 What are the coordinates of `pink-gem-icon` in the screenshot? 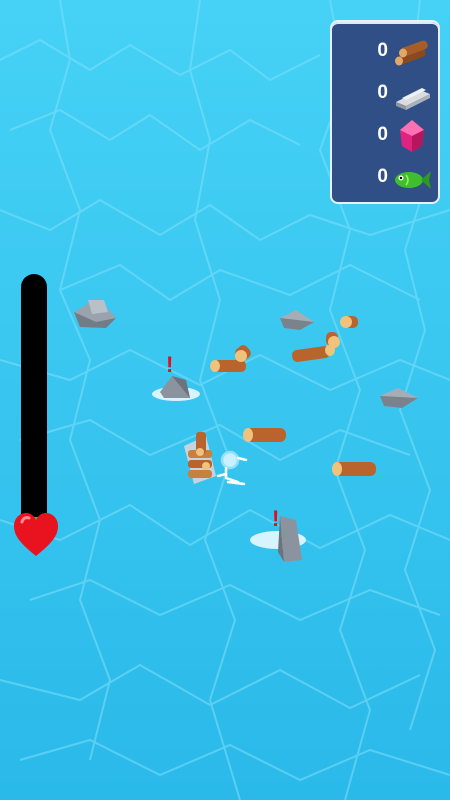 It's located at (412, 136).